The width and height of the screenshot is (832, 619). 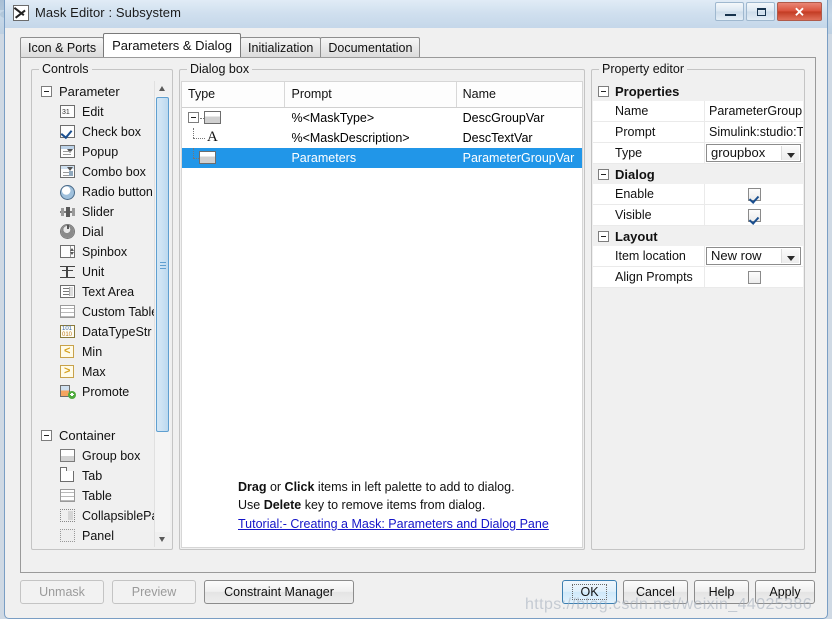 I want to click on visible-checkbox, so click(x=754, y=215).